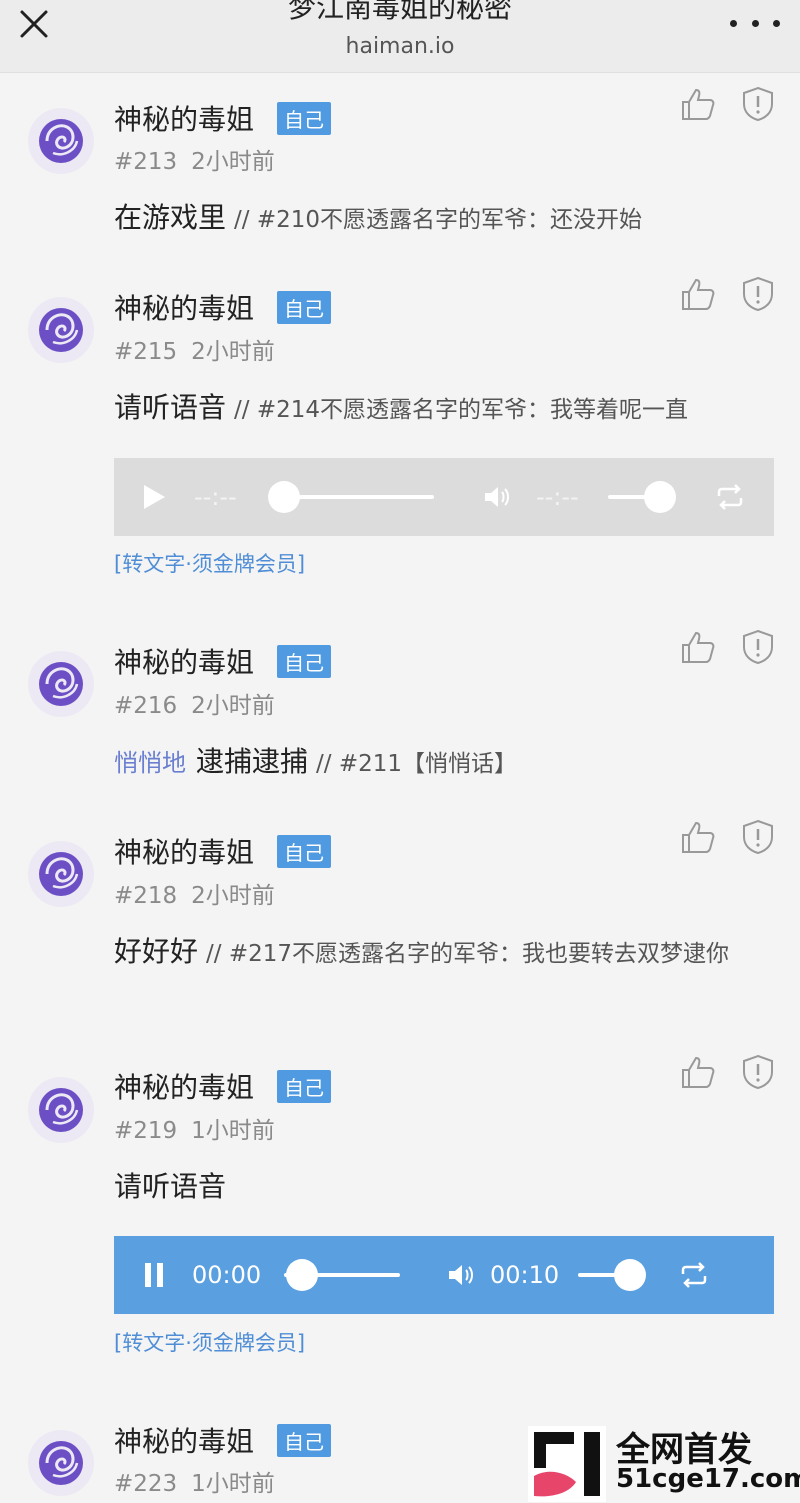 This screenshot has height=1503, width=800. I want to click on more-button, so click(755, 23).